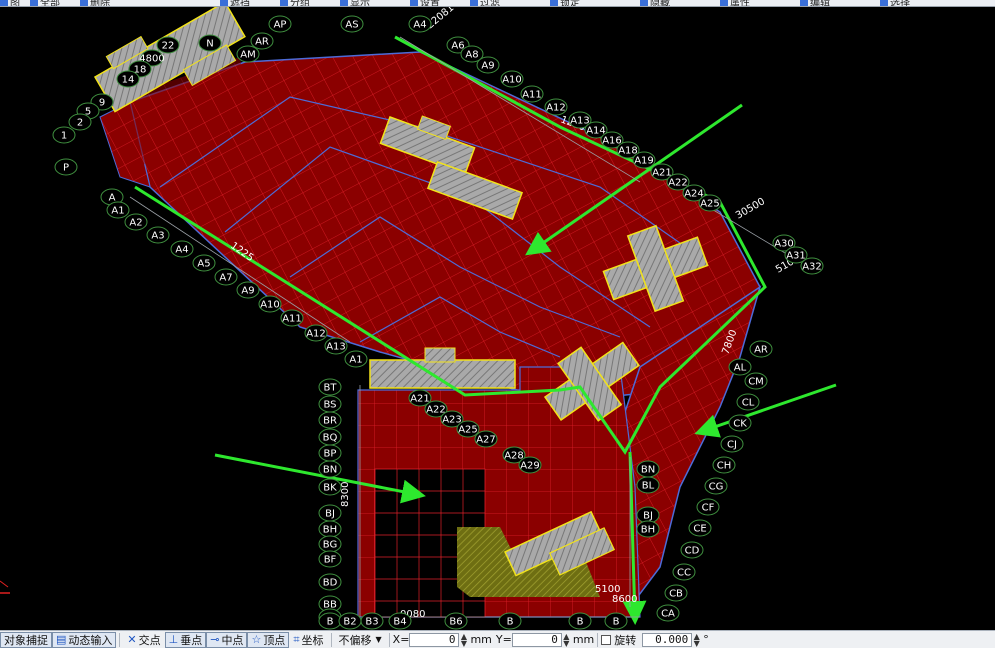 This screenshot has width=995, height=648. What do you see at coordinates (812, 266) in the screenshot?
I see `grid-axis-bubble: A32` at bounding box center [812, 266].